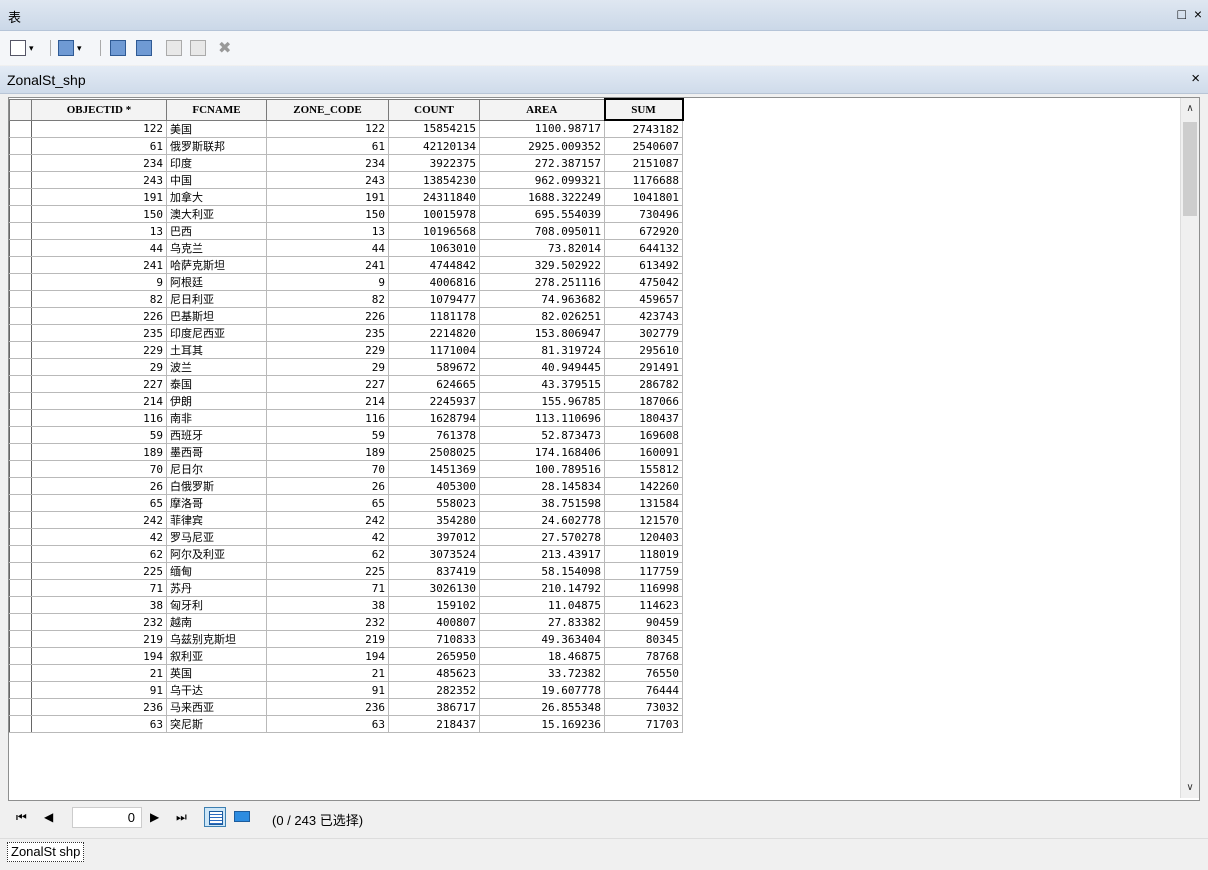  Describe the element at coordinates (346, 197) in the screenshot. I see `table-row: 191 加拿大 191 24311840 1688.322249 1041801` at that location.